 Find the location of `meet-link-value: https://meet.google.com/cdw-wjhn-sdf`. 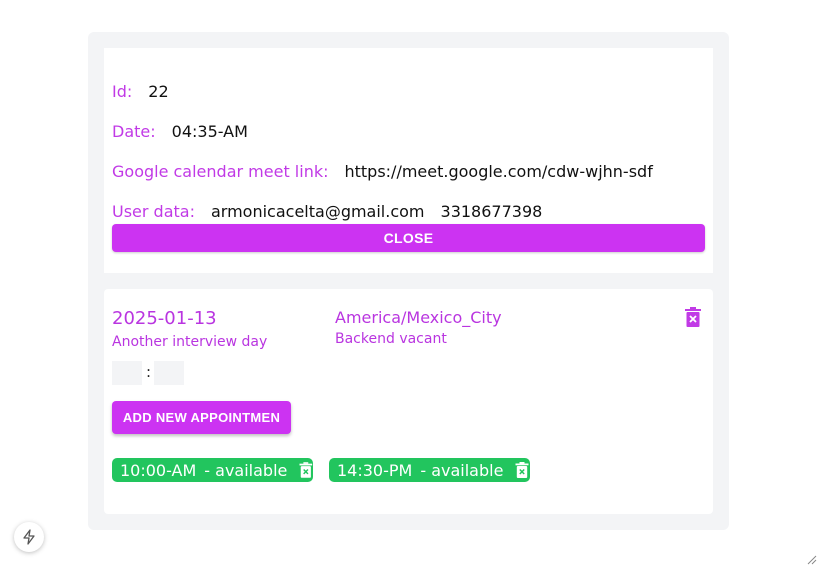

meet-link-value: https://meet.google.com/cdw-wjhn-sdf is located at coordinates (498, 171).